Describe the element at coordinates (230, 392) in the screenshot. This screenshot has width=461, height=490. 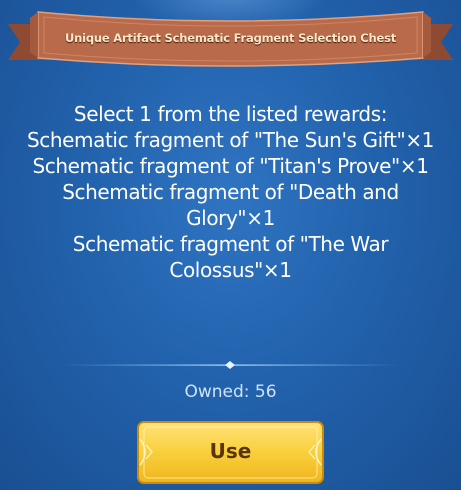
I see `owned-count: Owned: 56` at that location.